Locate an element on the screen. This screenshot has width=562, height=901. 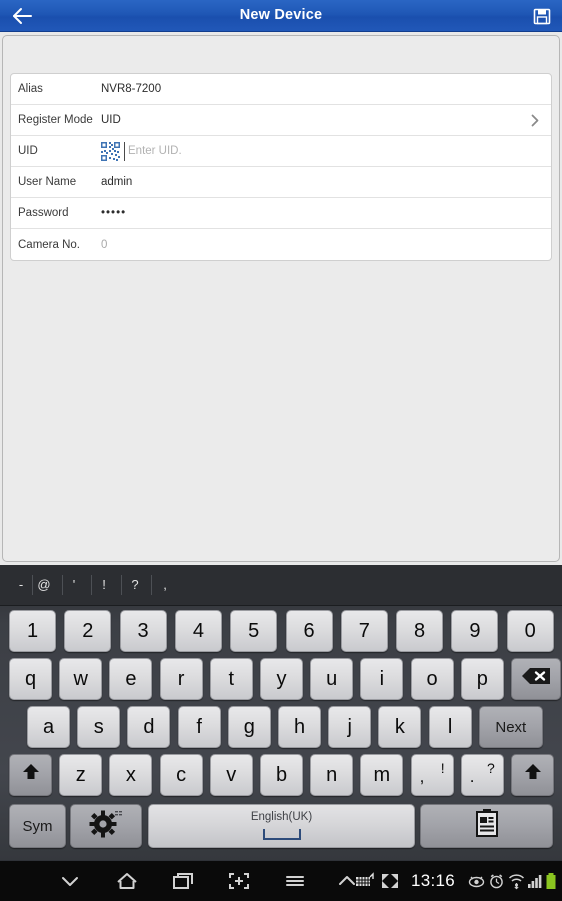
key-label: Sym is located at coordinates (37, 826).